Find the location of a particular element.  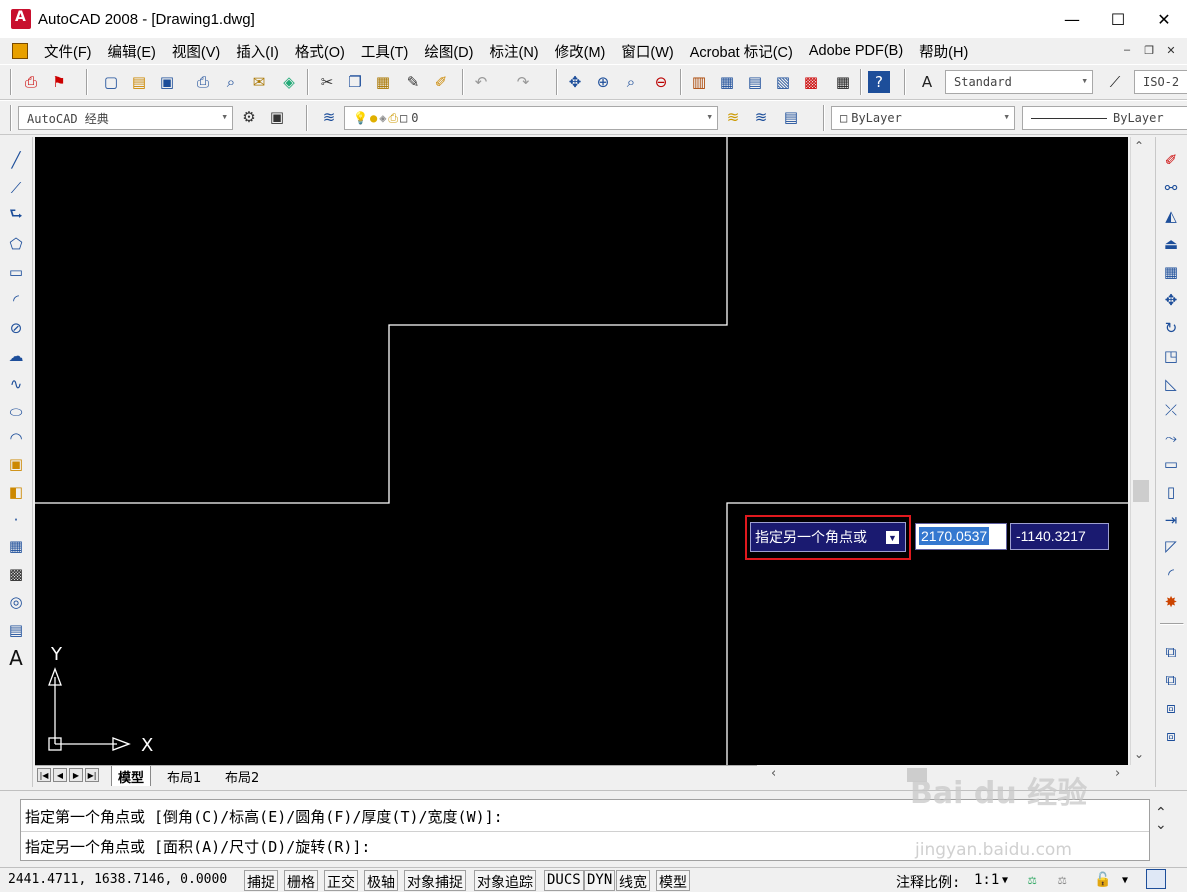

doc-minimize-icon: – is located at coordinates (1127, 50).